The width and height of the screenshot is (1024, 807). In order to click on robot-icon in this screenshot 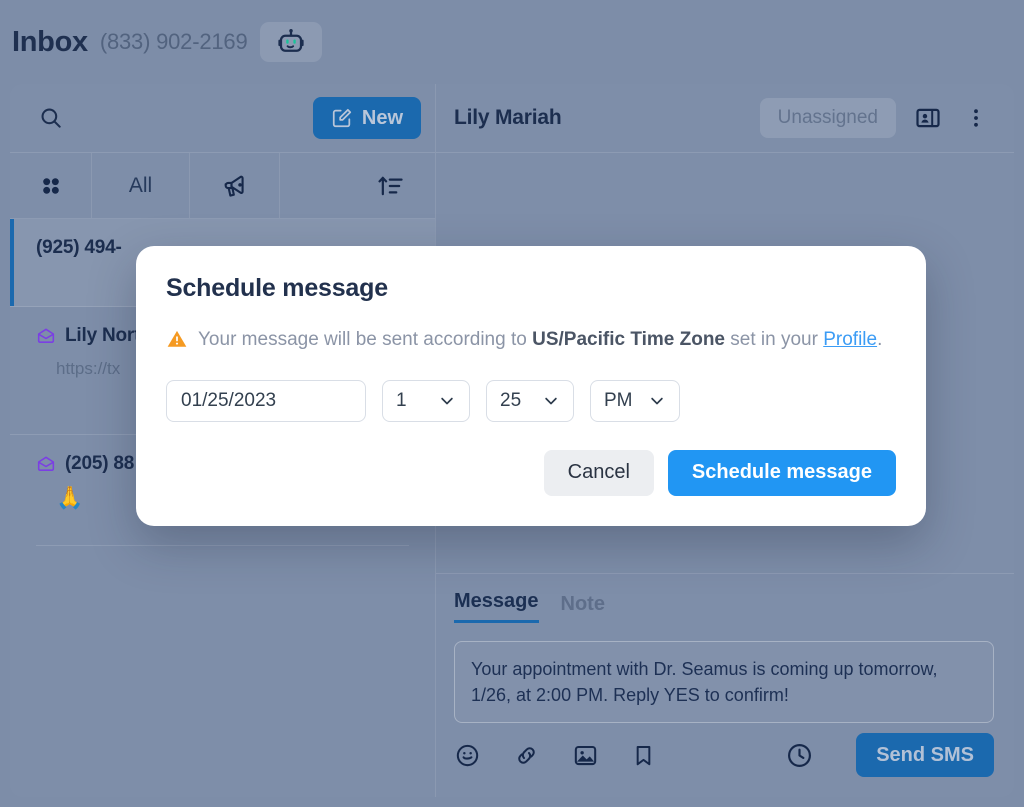, I will do `click(290, 40)`.